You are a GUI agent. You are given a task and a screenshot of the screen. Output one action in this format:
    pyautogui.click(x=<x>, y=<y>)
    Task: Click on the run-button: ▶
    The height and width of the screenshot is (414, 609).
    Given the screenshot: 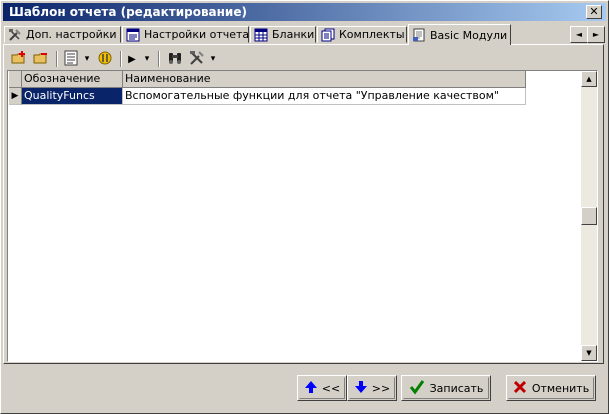 What is the action you would take?
    pyautogui.click(x=132, y=59)
    